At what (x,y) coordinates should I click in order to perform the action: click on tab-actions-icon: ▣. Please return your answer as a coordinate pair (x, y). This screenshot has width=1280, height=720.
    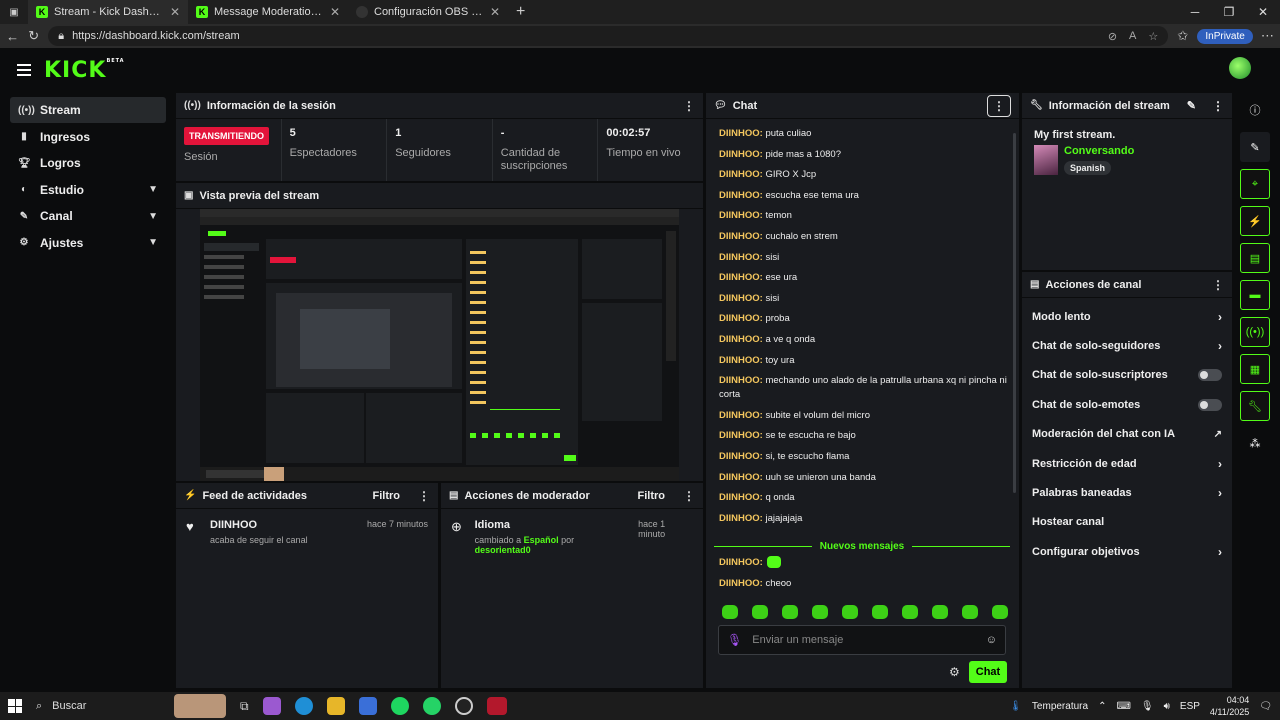
    Looking at the image, I should click on (14, 12).